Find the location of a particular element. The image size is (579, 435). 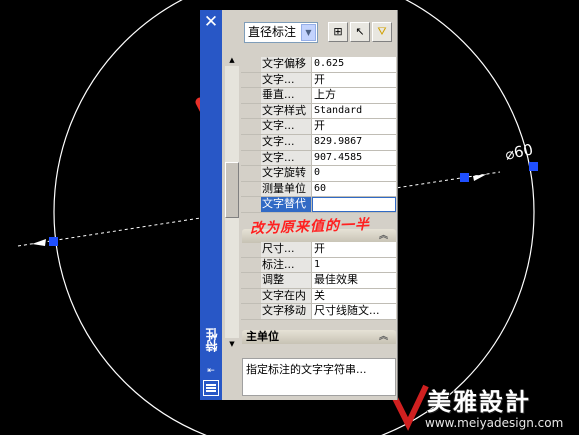

property-key: 文字在内 is located at coordinates (286, 296).